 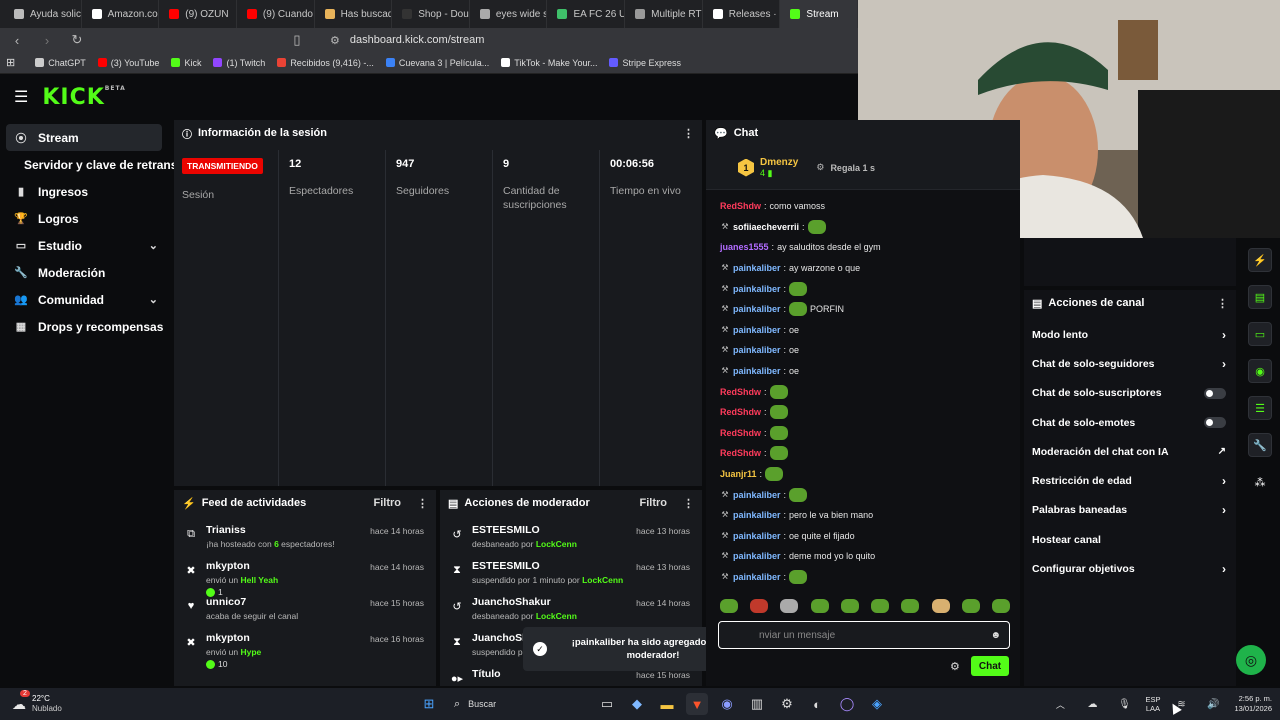 What do you see at coordinates (877, 704) in the screenshot?
I see `app-icon: ◈` at bounding box center [877, 704].